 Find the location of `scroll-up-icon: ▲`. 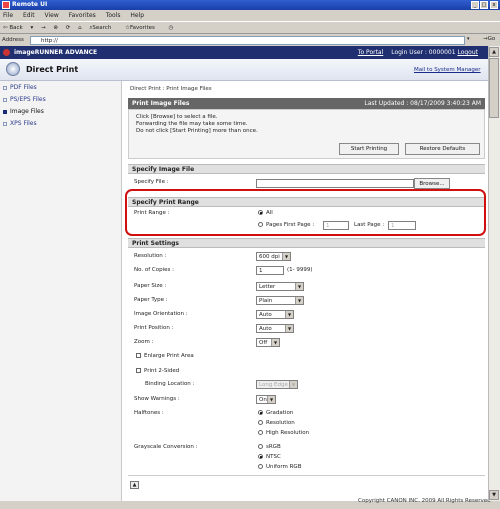

scroll-up-icon: ▲ is located at coordinates (494, 52).